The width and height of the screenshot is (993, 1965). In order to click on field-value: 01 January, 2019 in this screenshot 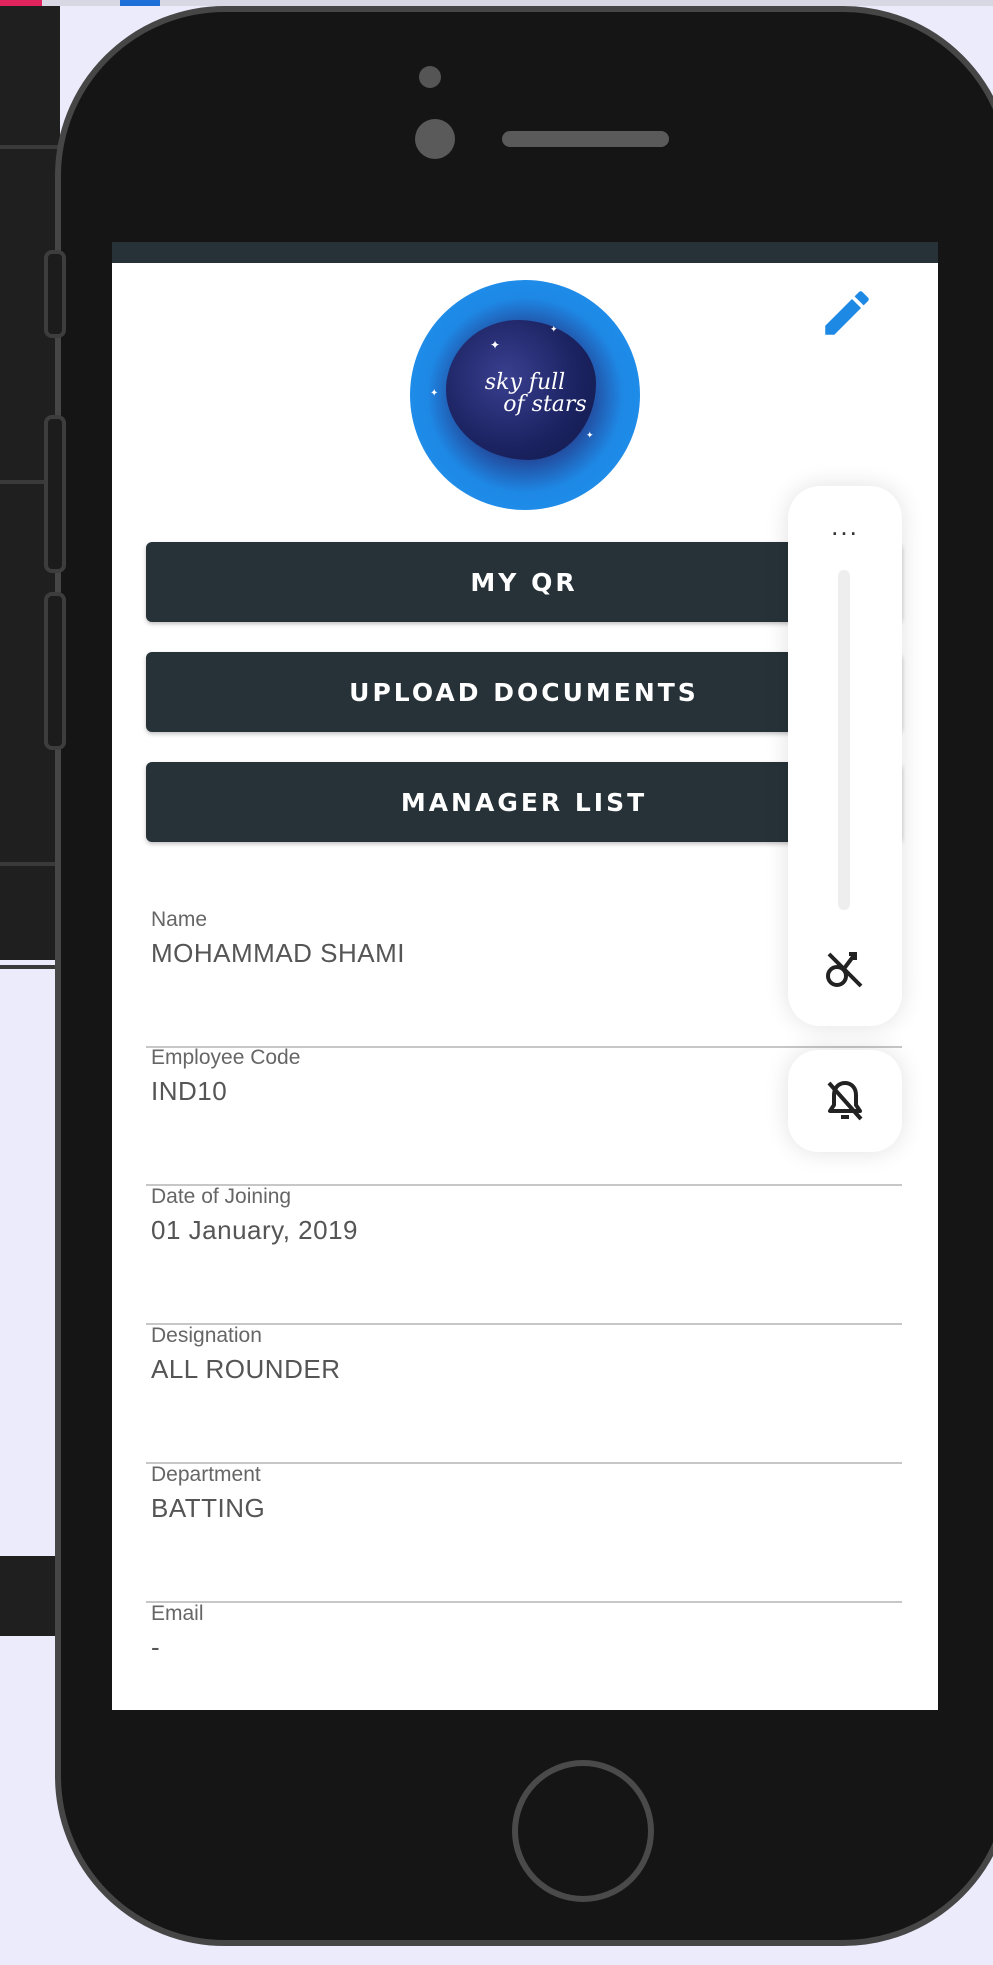, I will do `click(254, 1230)`.